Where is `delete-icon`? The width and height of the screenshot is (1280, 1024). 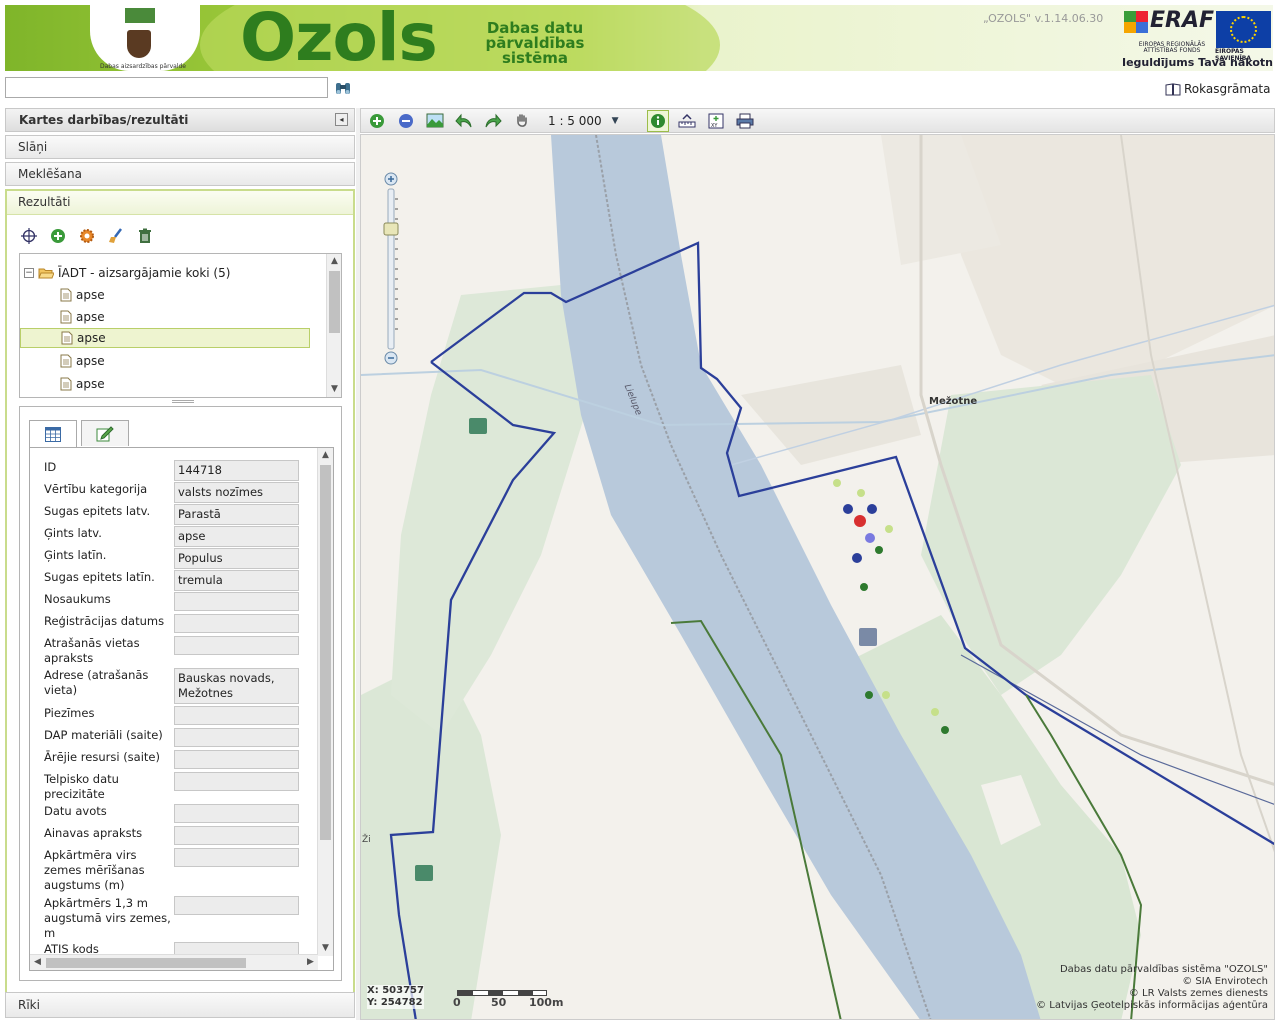
delete-icon is located at coordinates (145, 236).